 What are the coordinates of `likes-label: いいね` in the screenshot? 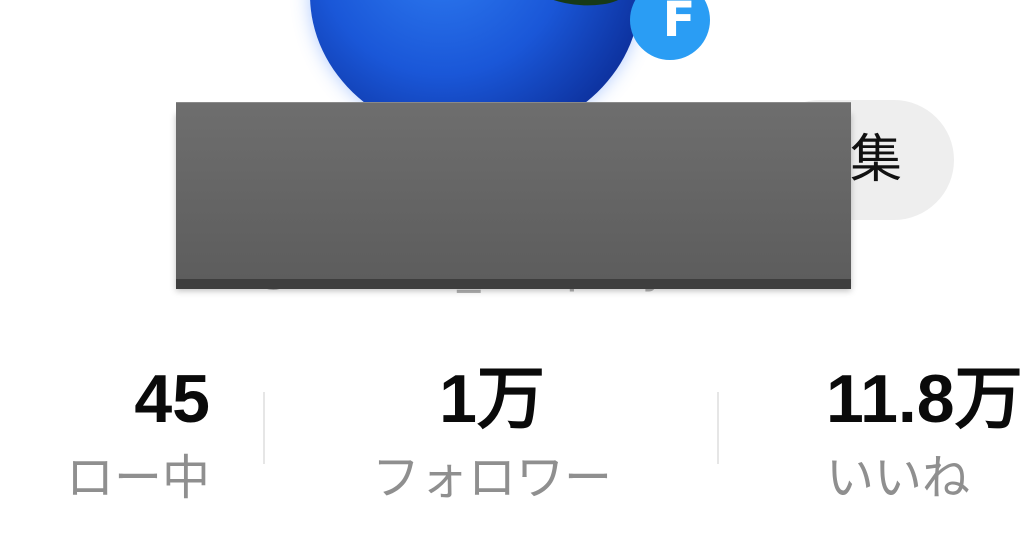 It's located at (898, 478).